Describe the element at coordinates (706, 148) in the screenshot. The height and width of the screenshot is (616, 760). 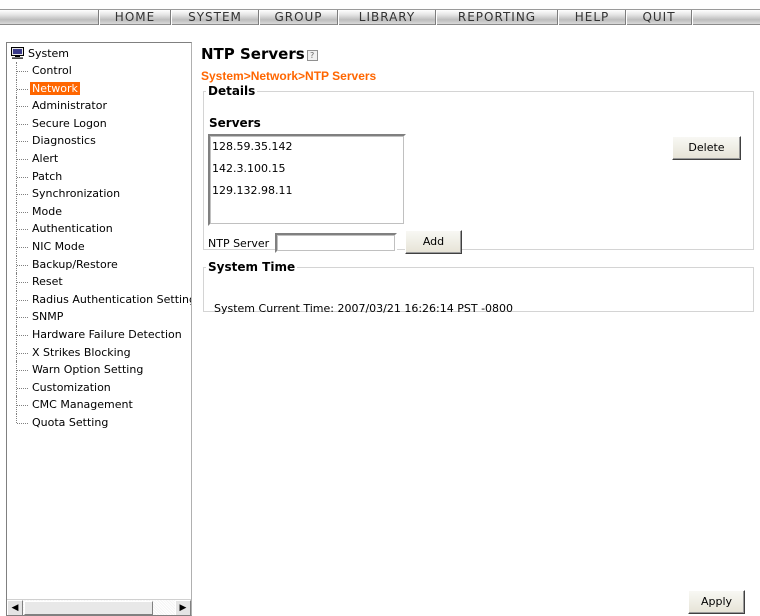
I see `delete-button: Delete` at that location.